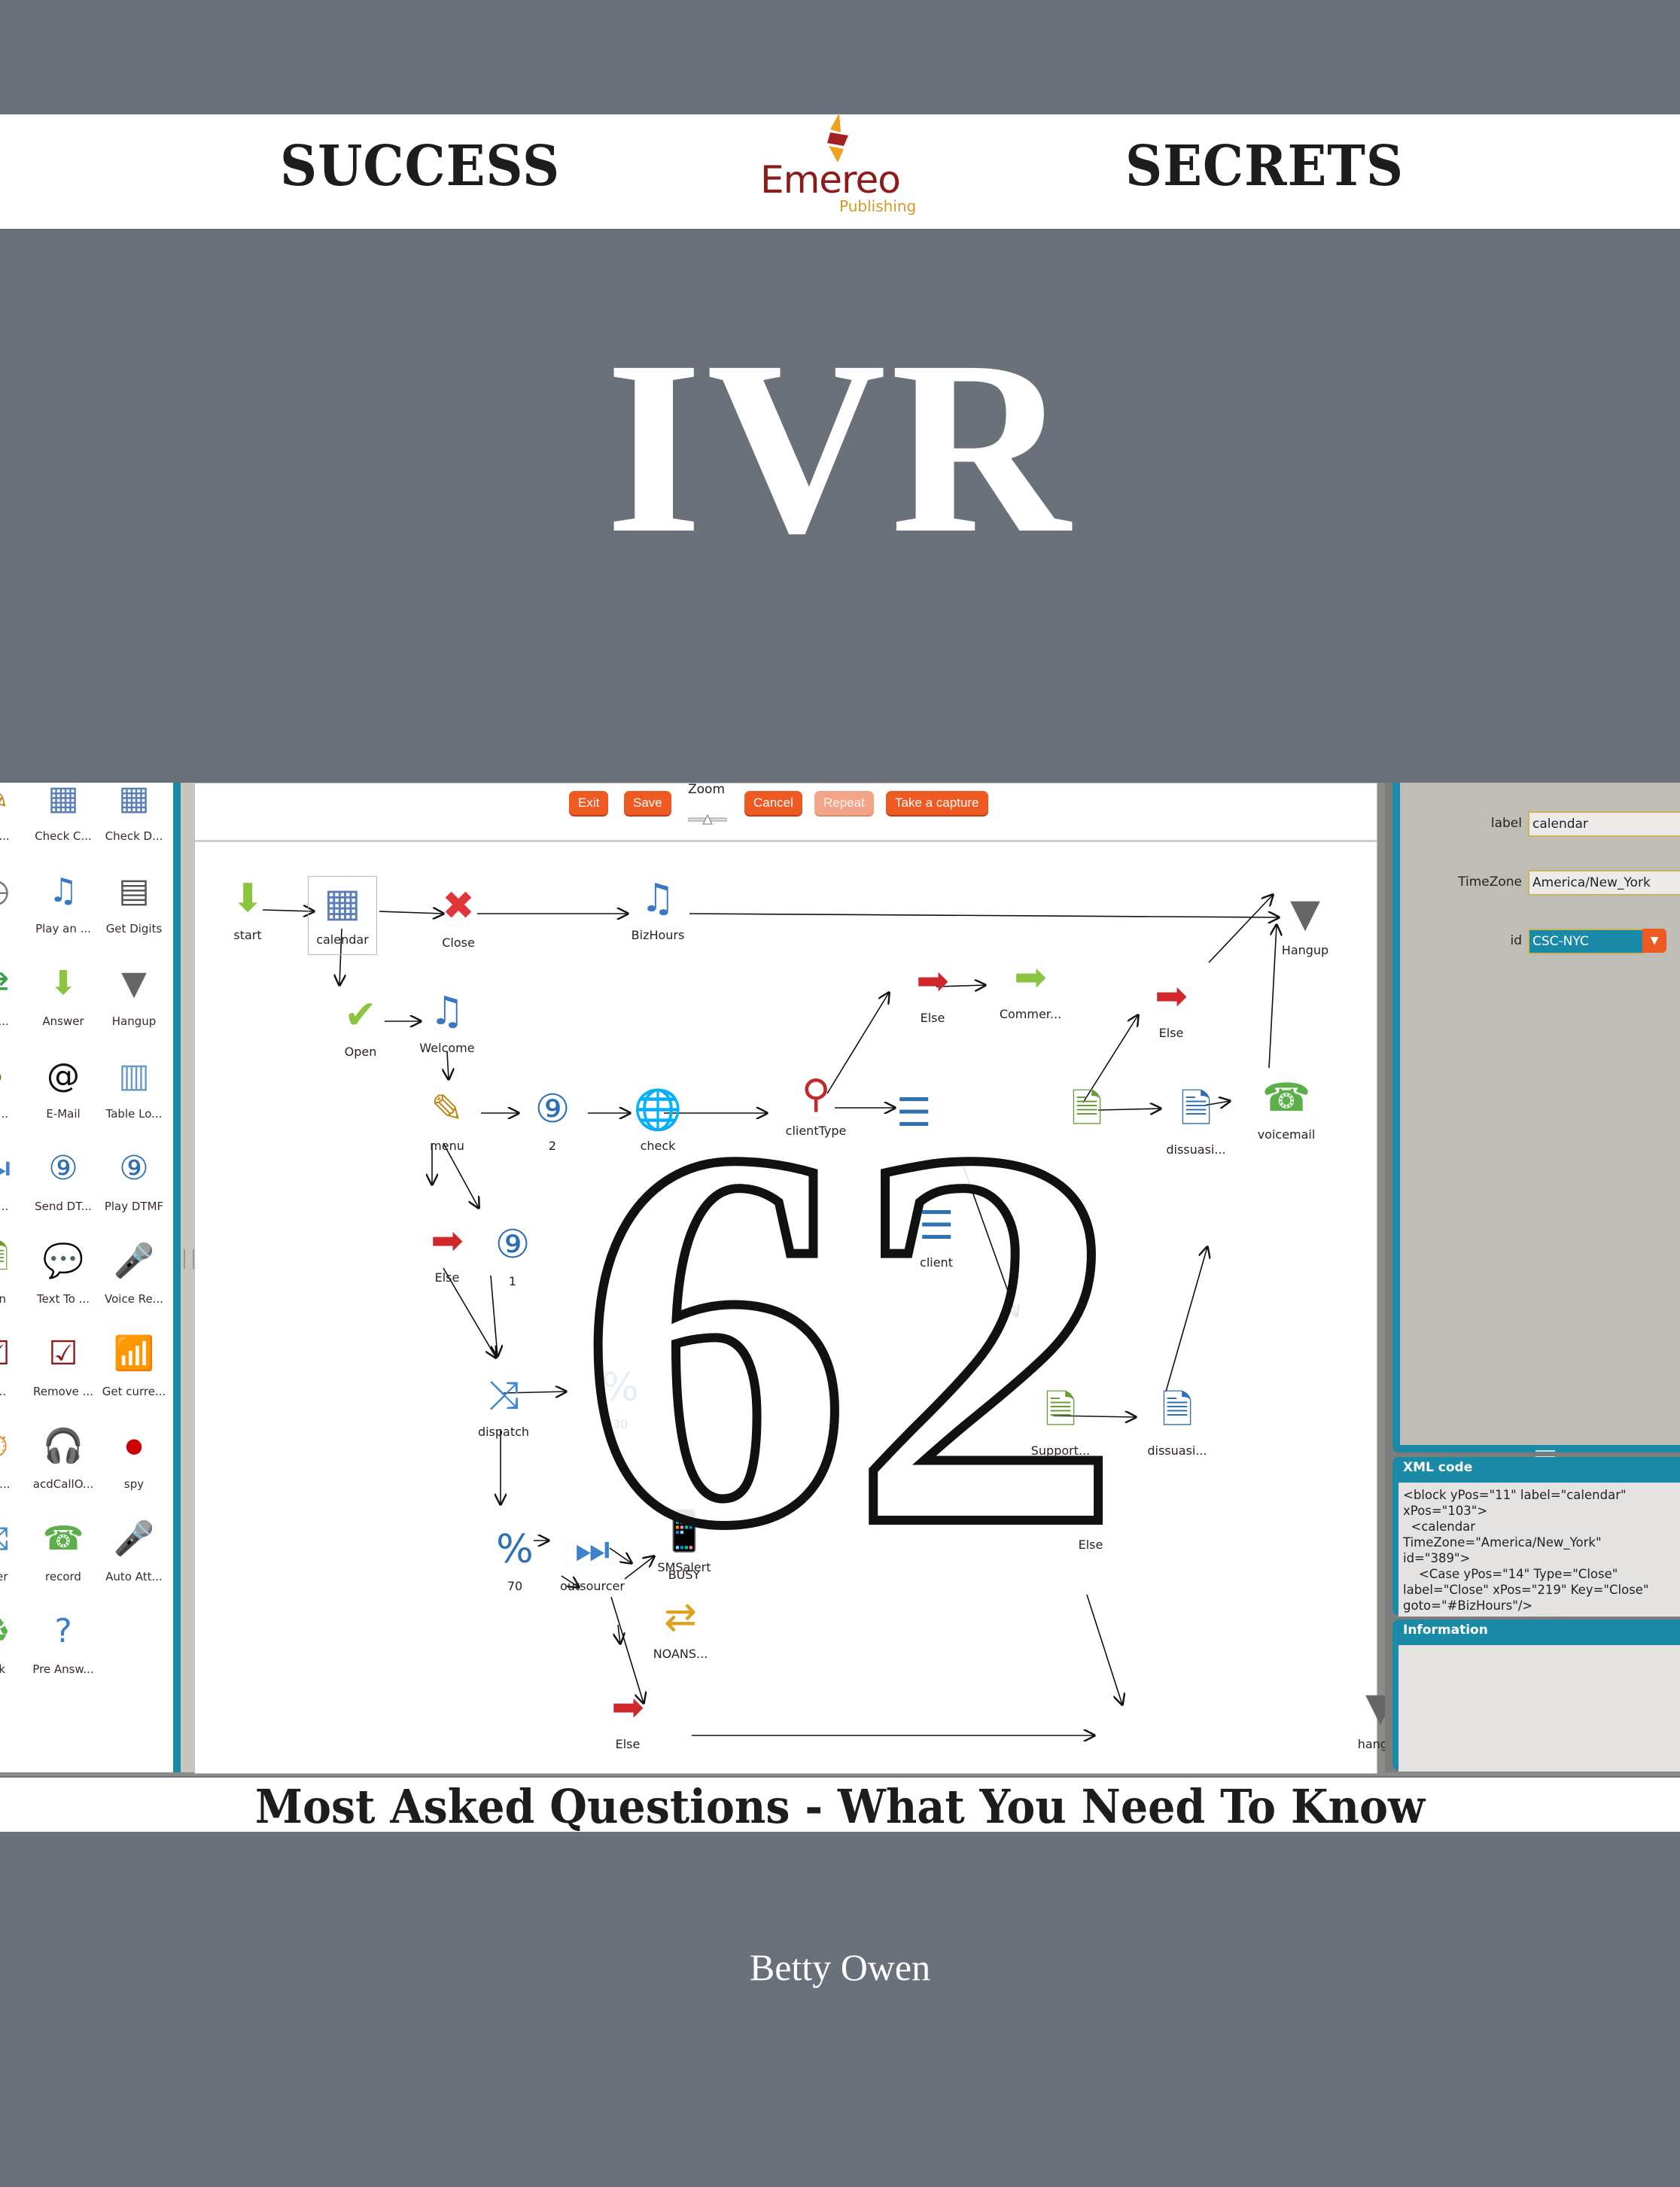  I want to click on flow-node-else1: ➡ Else, so click(932, 990).